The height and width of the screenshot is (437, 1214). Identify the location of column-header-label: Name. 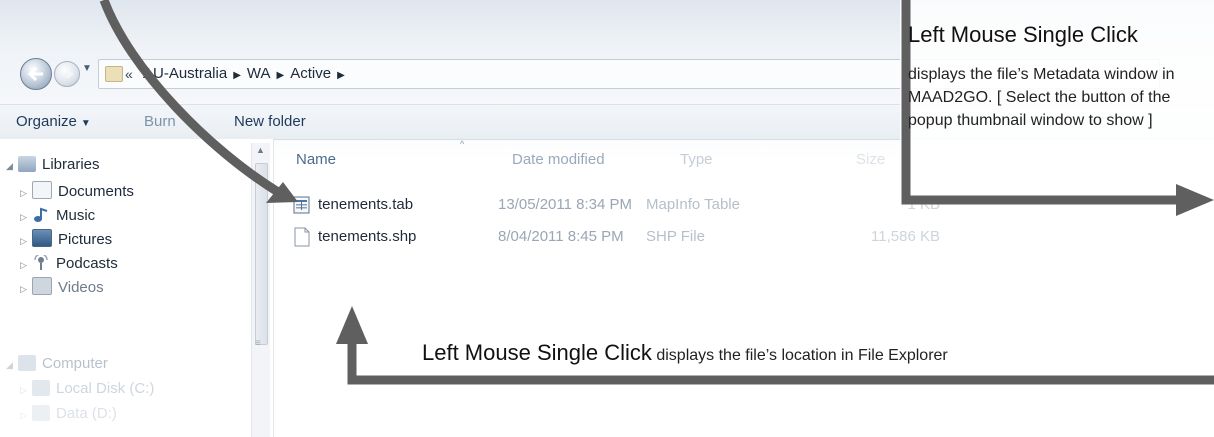
(316, 159).